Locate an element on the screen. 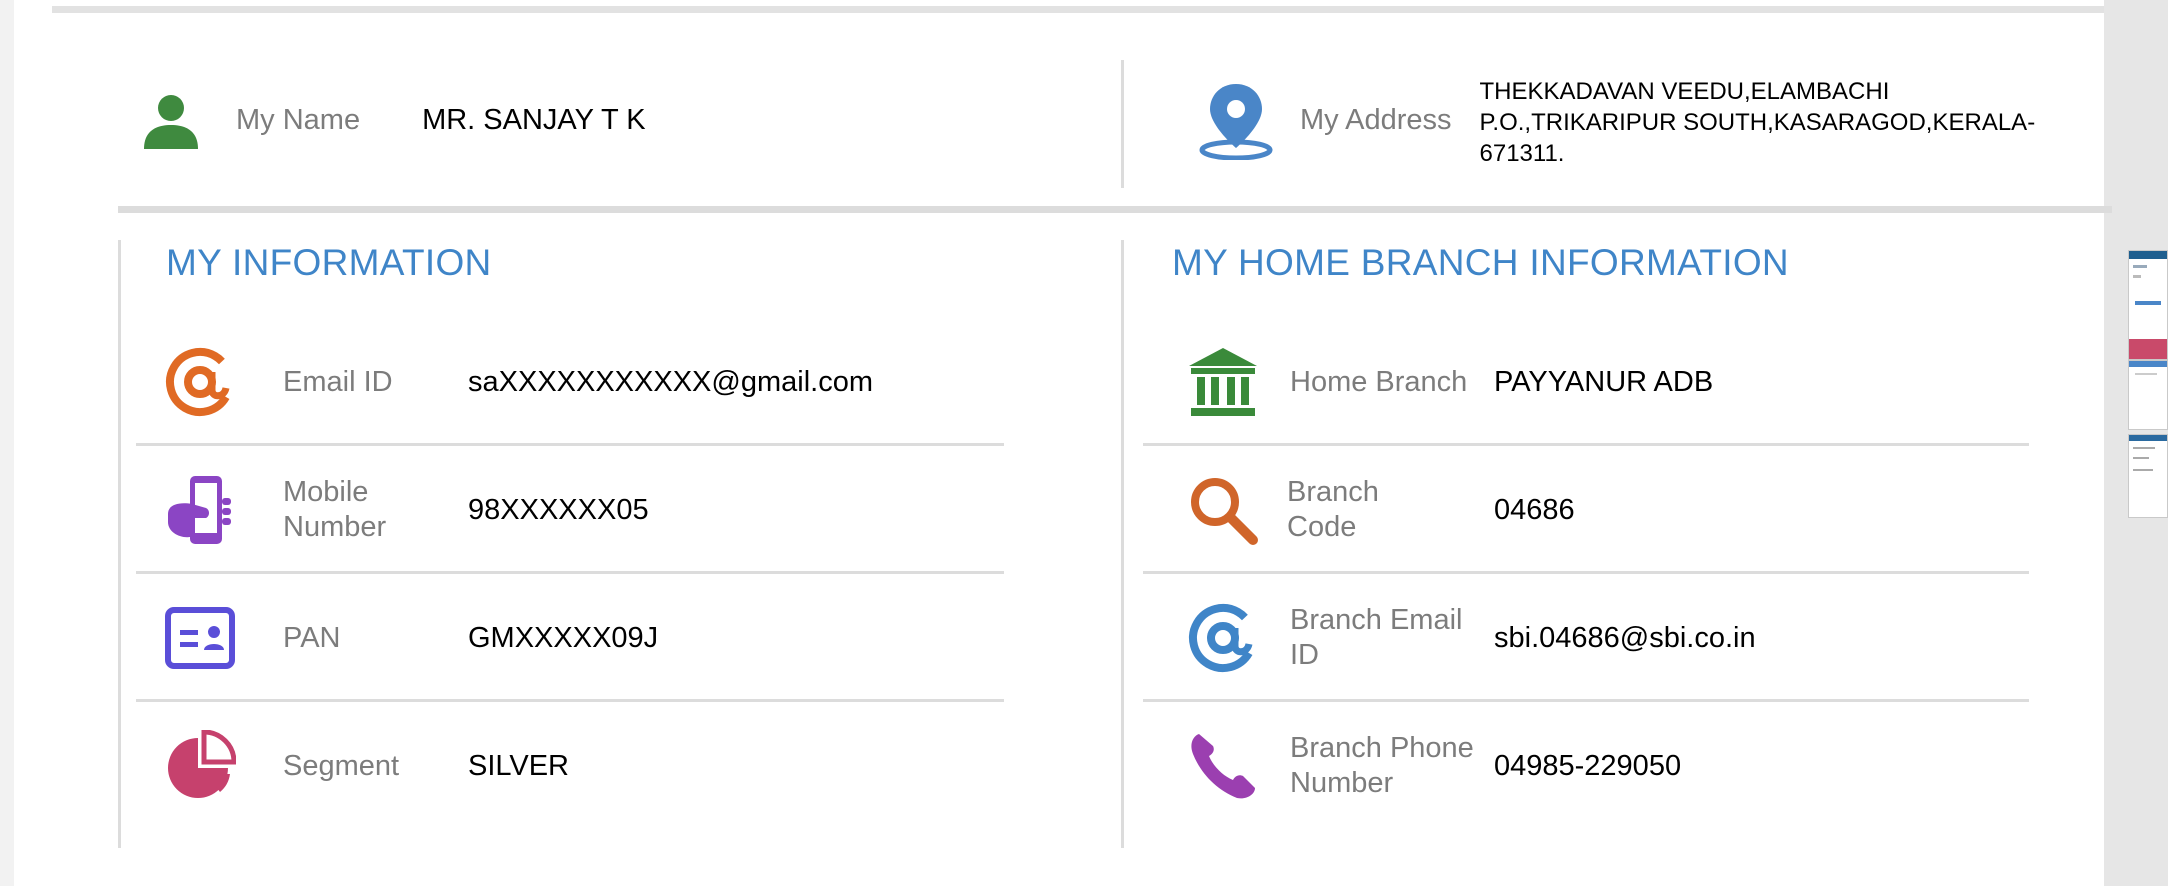  pan-label: PAN is located at coordinates (312, 637).